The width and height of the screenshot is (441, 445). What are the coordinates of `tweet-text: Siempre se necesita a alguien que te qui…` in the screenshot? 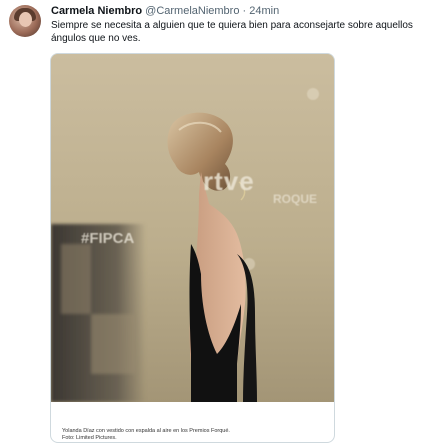 It's located at (232, 32).